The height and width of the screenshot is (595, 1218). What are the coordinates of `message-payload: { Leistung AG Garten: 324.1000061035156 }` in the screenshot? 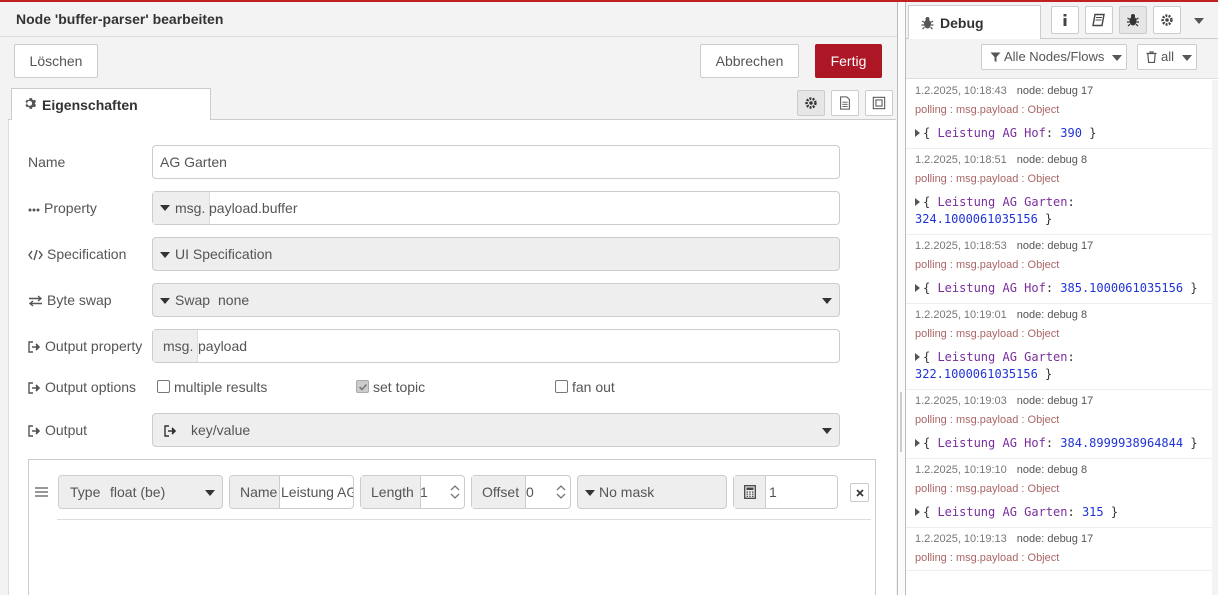 It's located at (1063, 211).